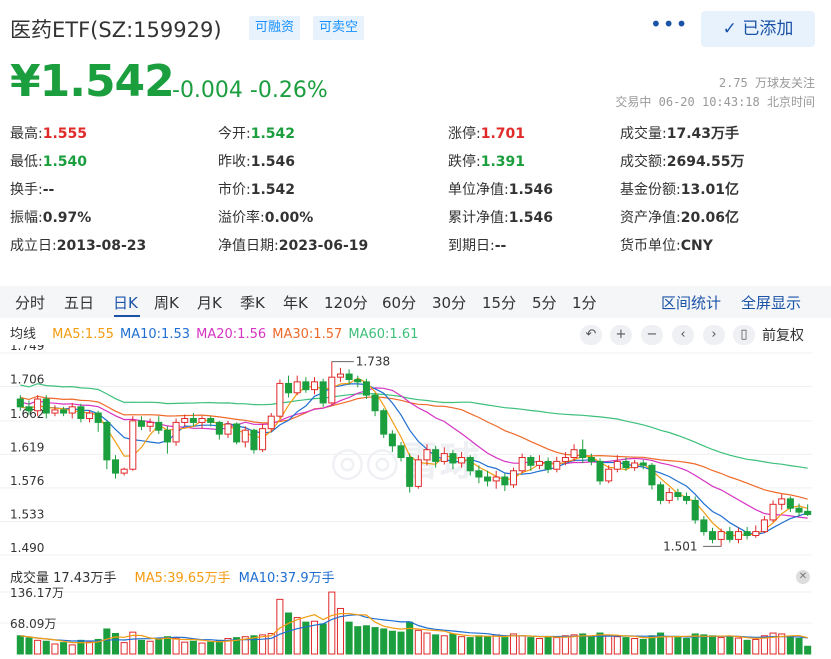 The image size is (831, 659). Describe the element at coordinates (252, 302) in the screenshot. I see `tab-5: 季K` at that location.